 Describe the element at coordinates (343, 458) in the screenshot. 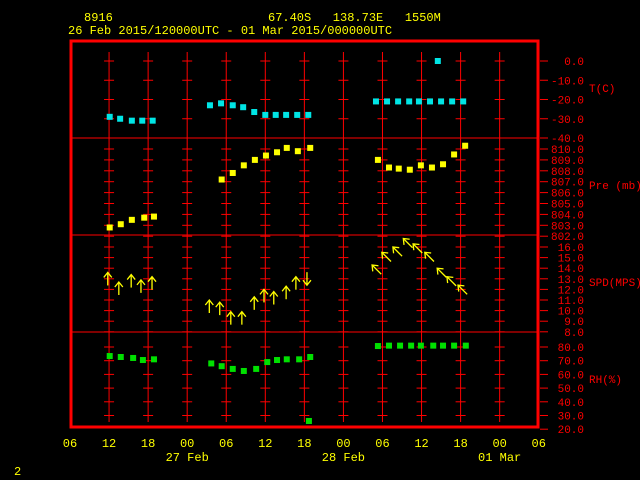

I see `x-date-label: 28 Feb` at that location.